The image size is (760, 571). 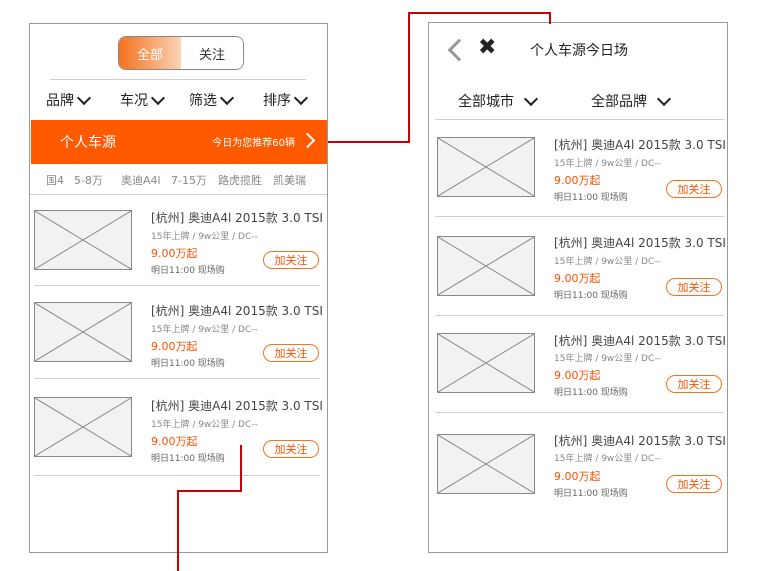 What do you see at coordinates (459, 50) in the screenshot?
I see `back-icon` at bounding box center [459, 50].